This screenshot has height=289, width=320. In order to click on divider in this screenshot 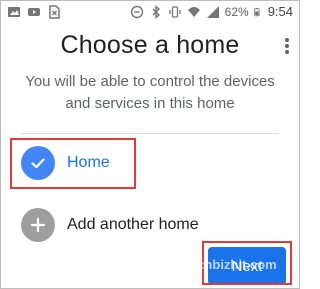, I will do `click(150, 133)`.